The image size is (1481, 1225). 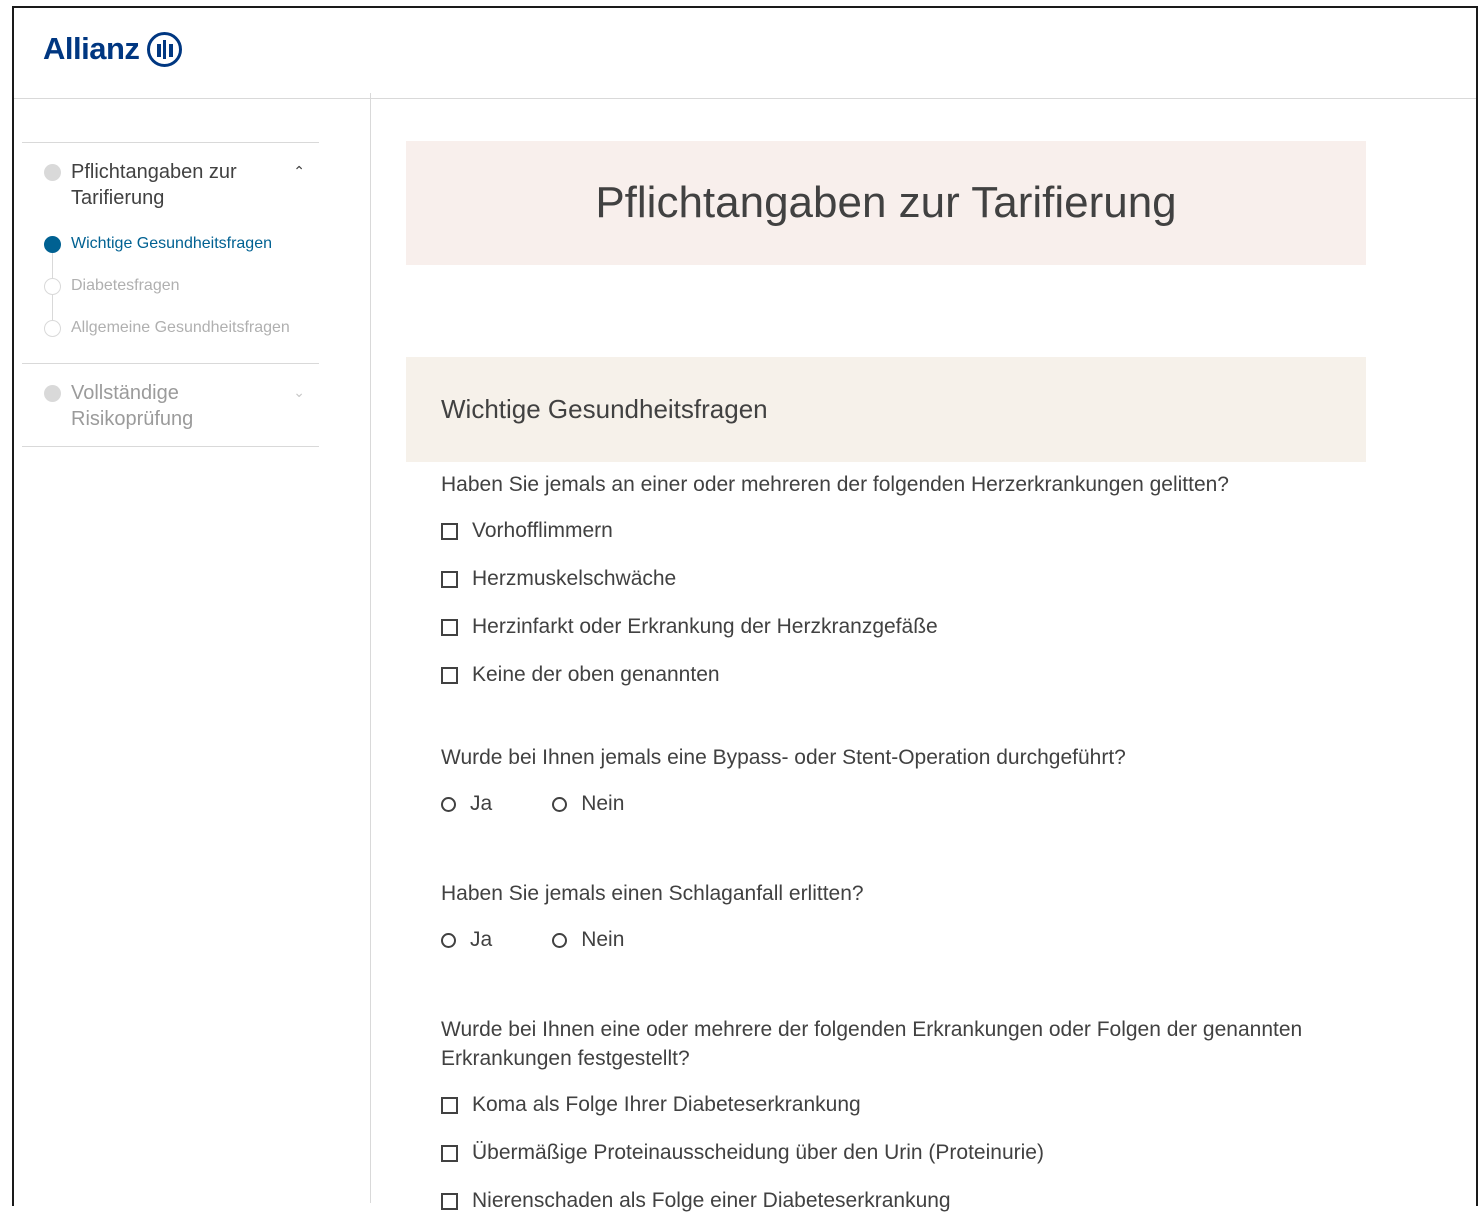 I want to click on checkbox-option: Herzmuskelschwäche, so click(x=903, y=579).